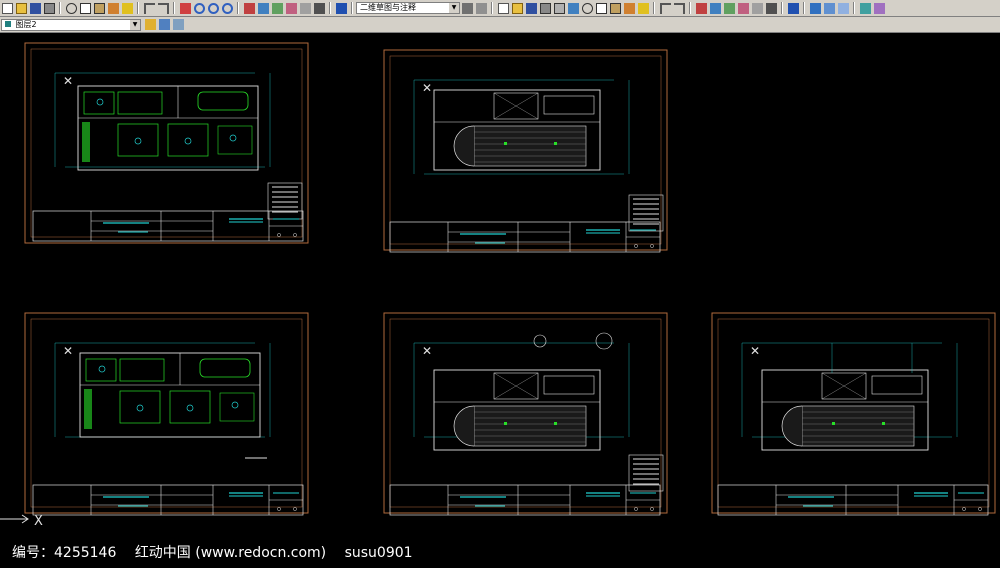  I want to click on layer-toolbar: 图层2 ▼, so click(500, 25).